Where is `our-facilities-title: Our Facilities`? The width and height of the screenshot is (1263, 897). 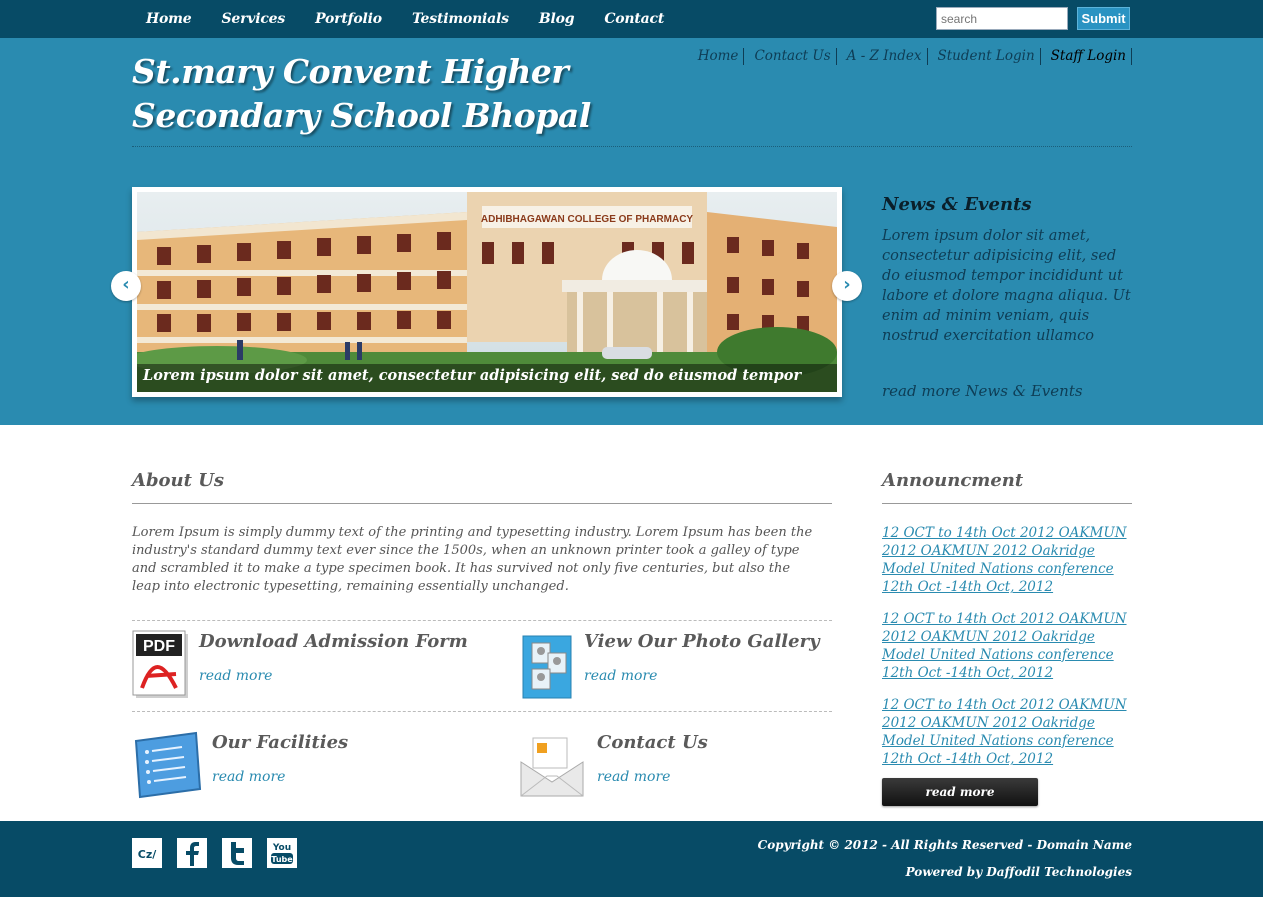 our-facilities-title: Our Facilities is located at coordinates (280, 742).